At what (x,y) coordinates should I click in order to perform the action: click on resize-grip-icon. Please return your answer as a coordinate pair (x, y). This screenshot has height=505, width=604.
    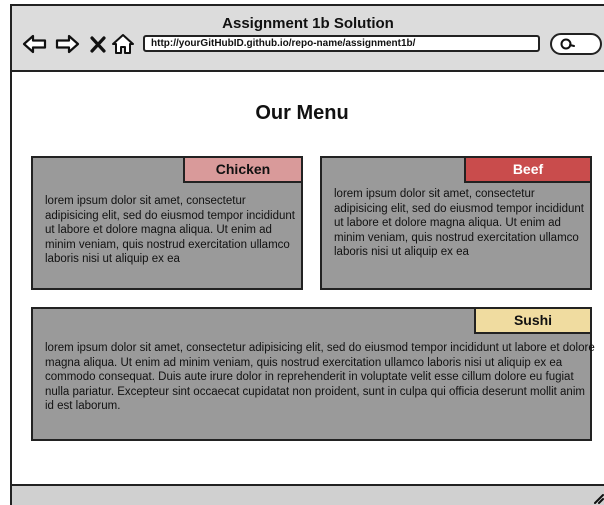
    Looking at the image, I should click on (598, 498).